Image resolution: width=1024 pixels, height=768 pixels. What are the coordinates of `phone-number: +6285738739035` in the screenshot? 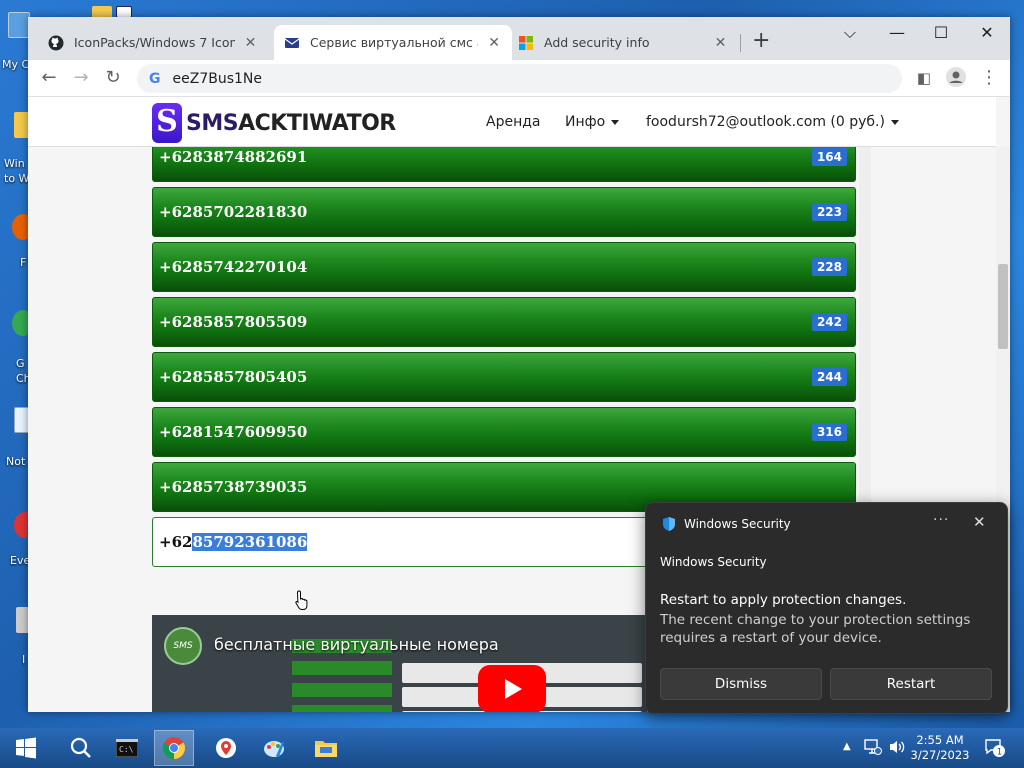 It's located at (233, 487).